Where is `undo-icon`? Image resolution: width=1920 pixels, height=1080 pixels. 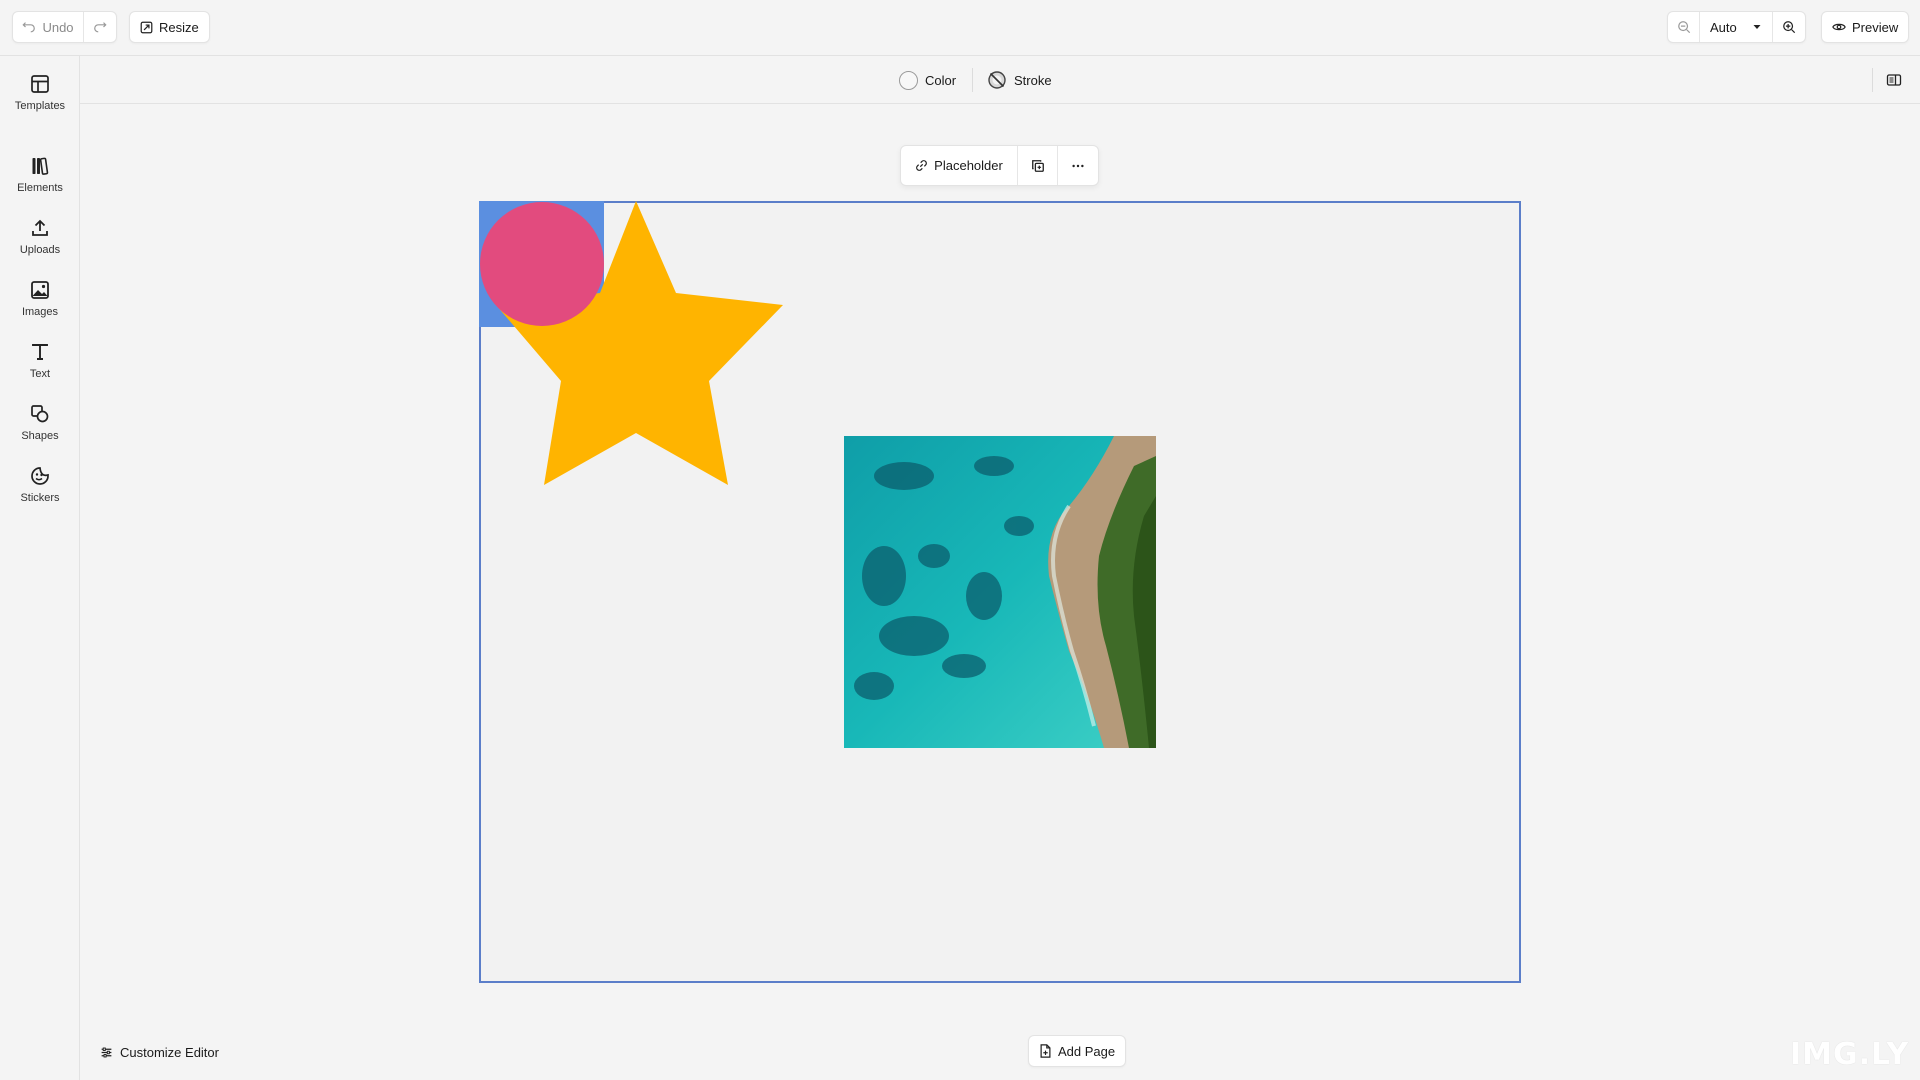 undo-icon is located at coordinates (29, 27).